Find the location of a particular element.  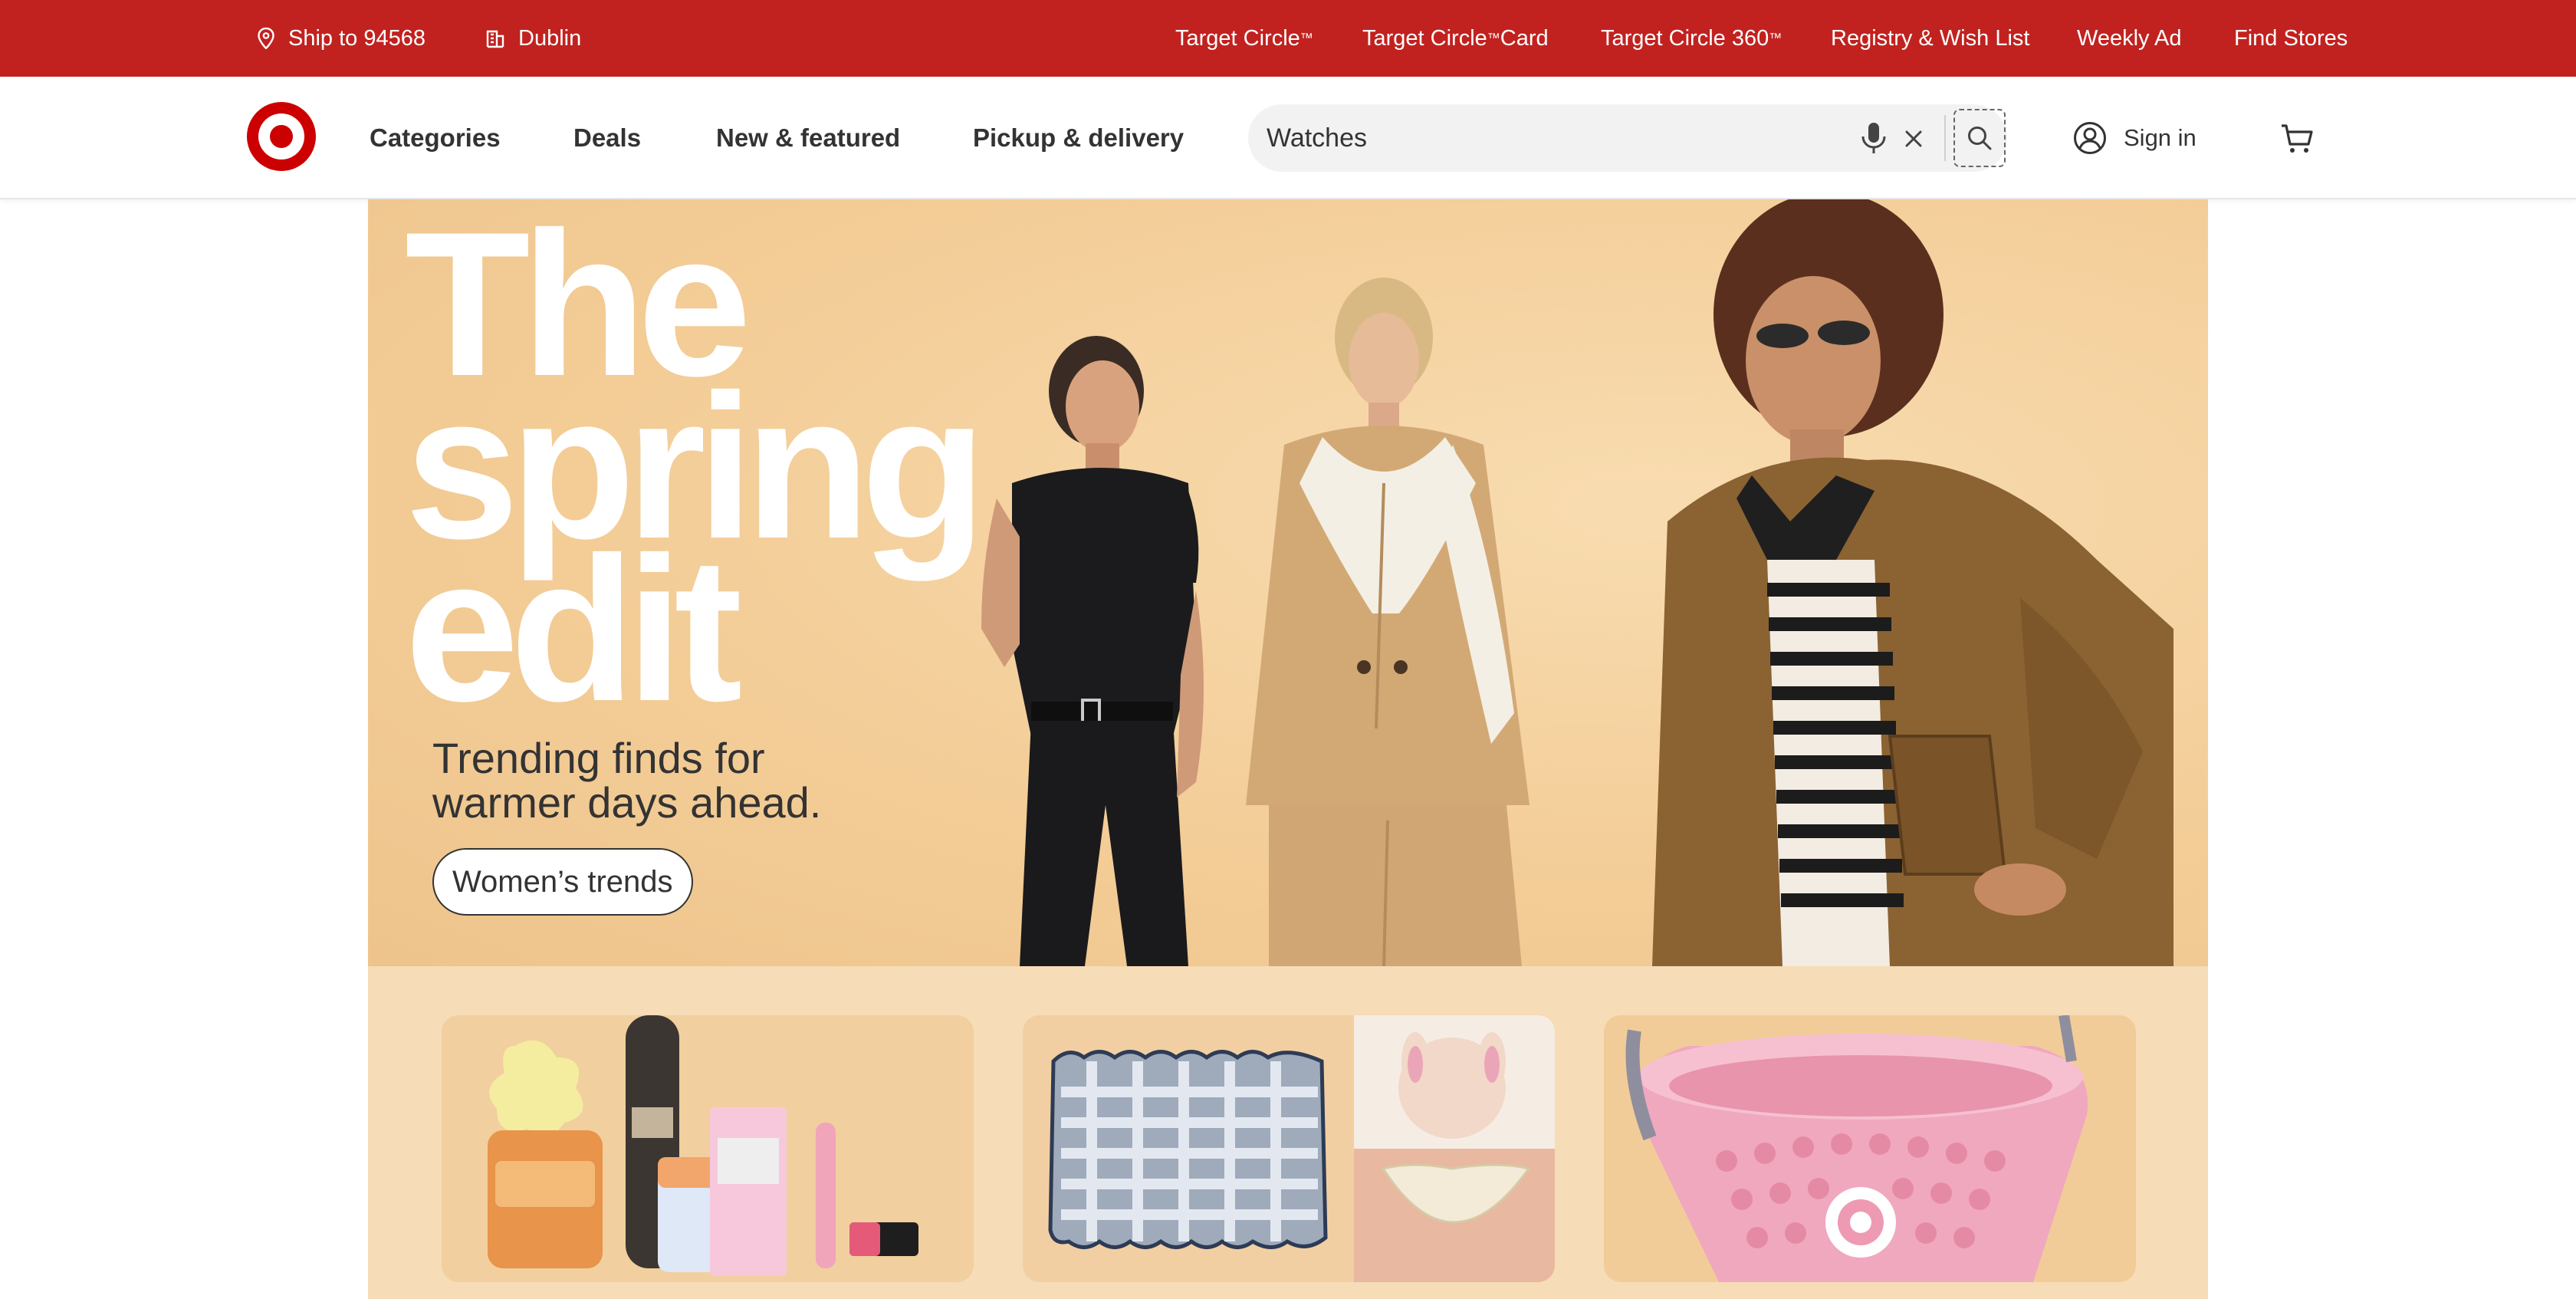

search-button is located at coordinates (1980, 138).